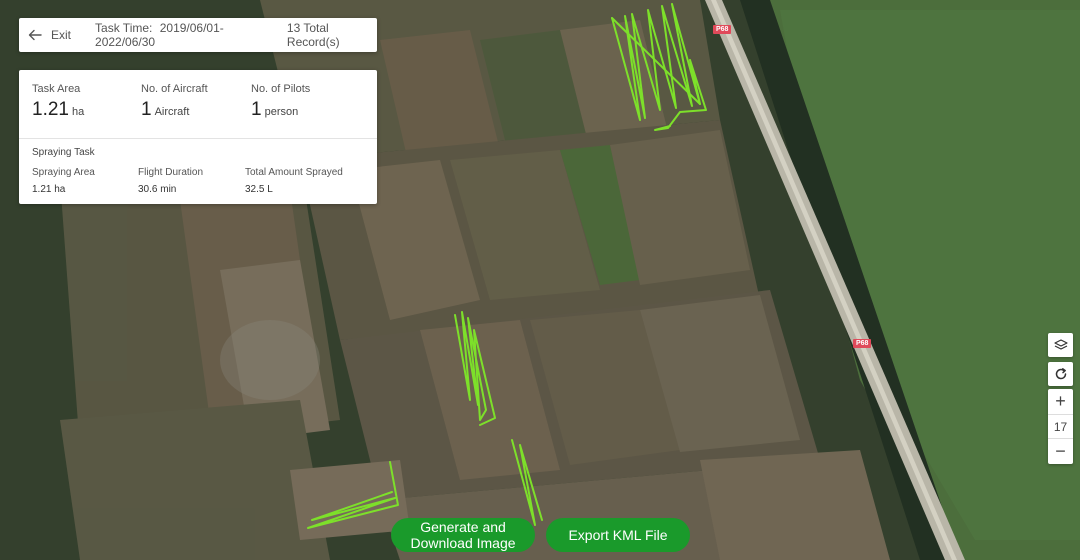  What do you see at coordinates (56, 89) in the screenshot?
I see `task-area-label: Task Area` at bounding box center [56, 89].